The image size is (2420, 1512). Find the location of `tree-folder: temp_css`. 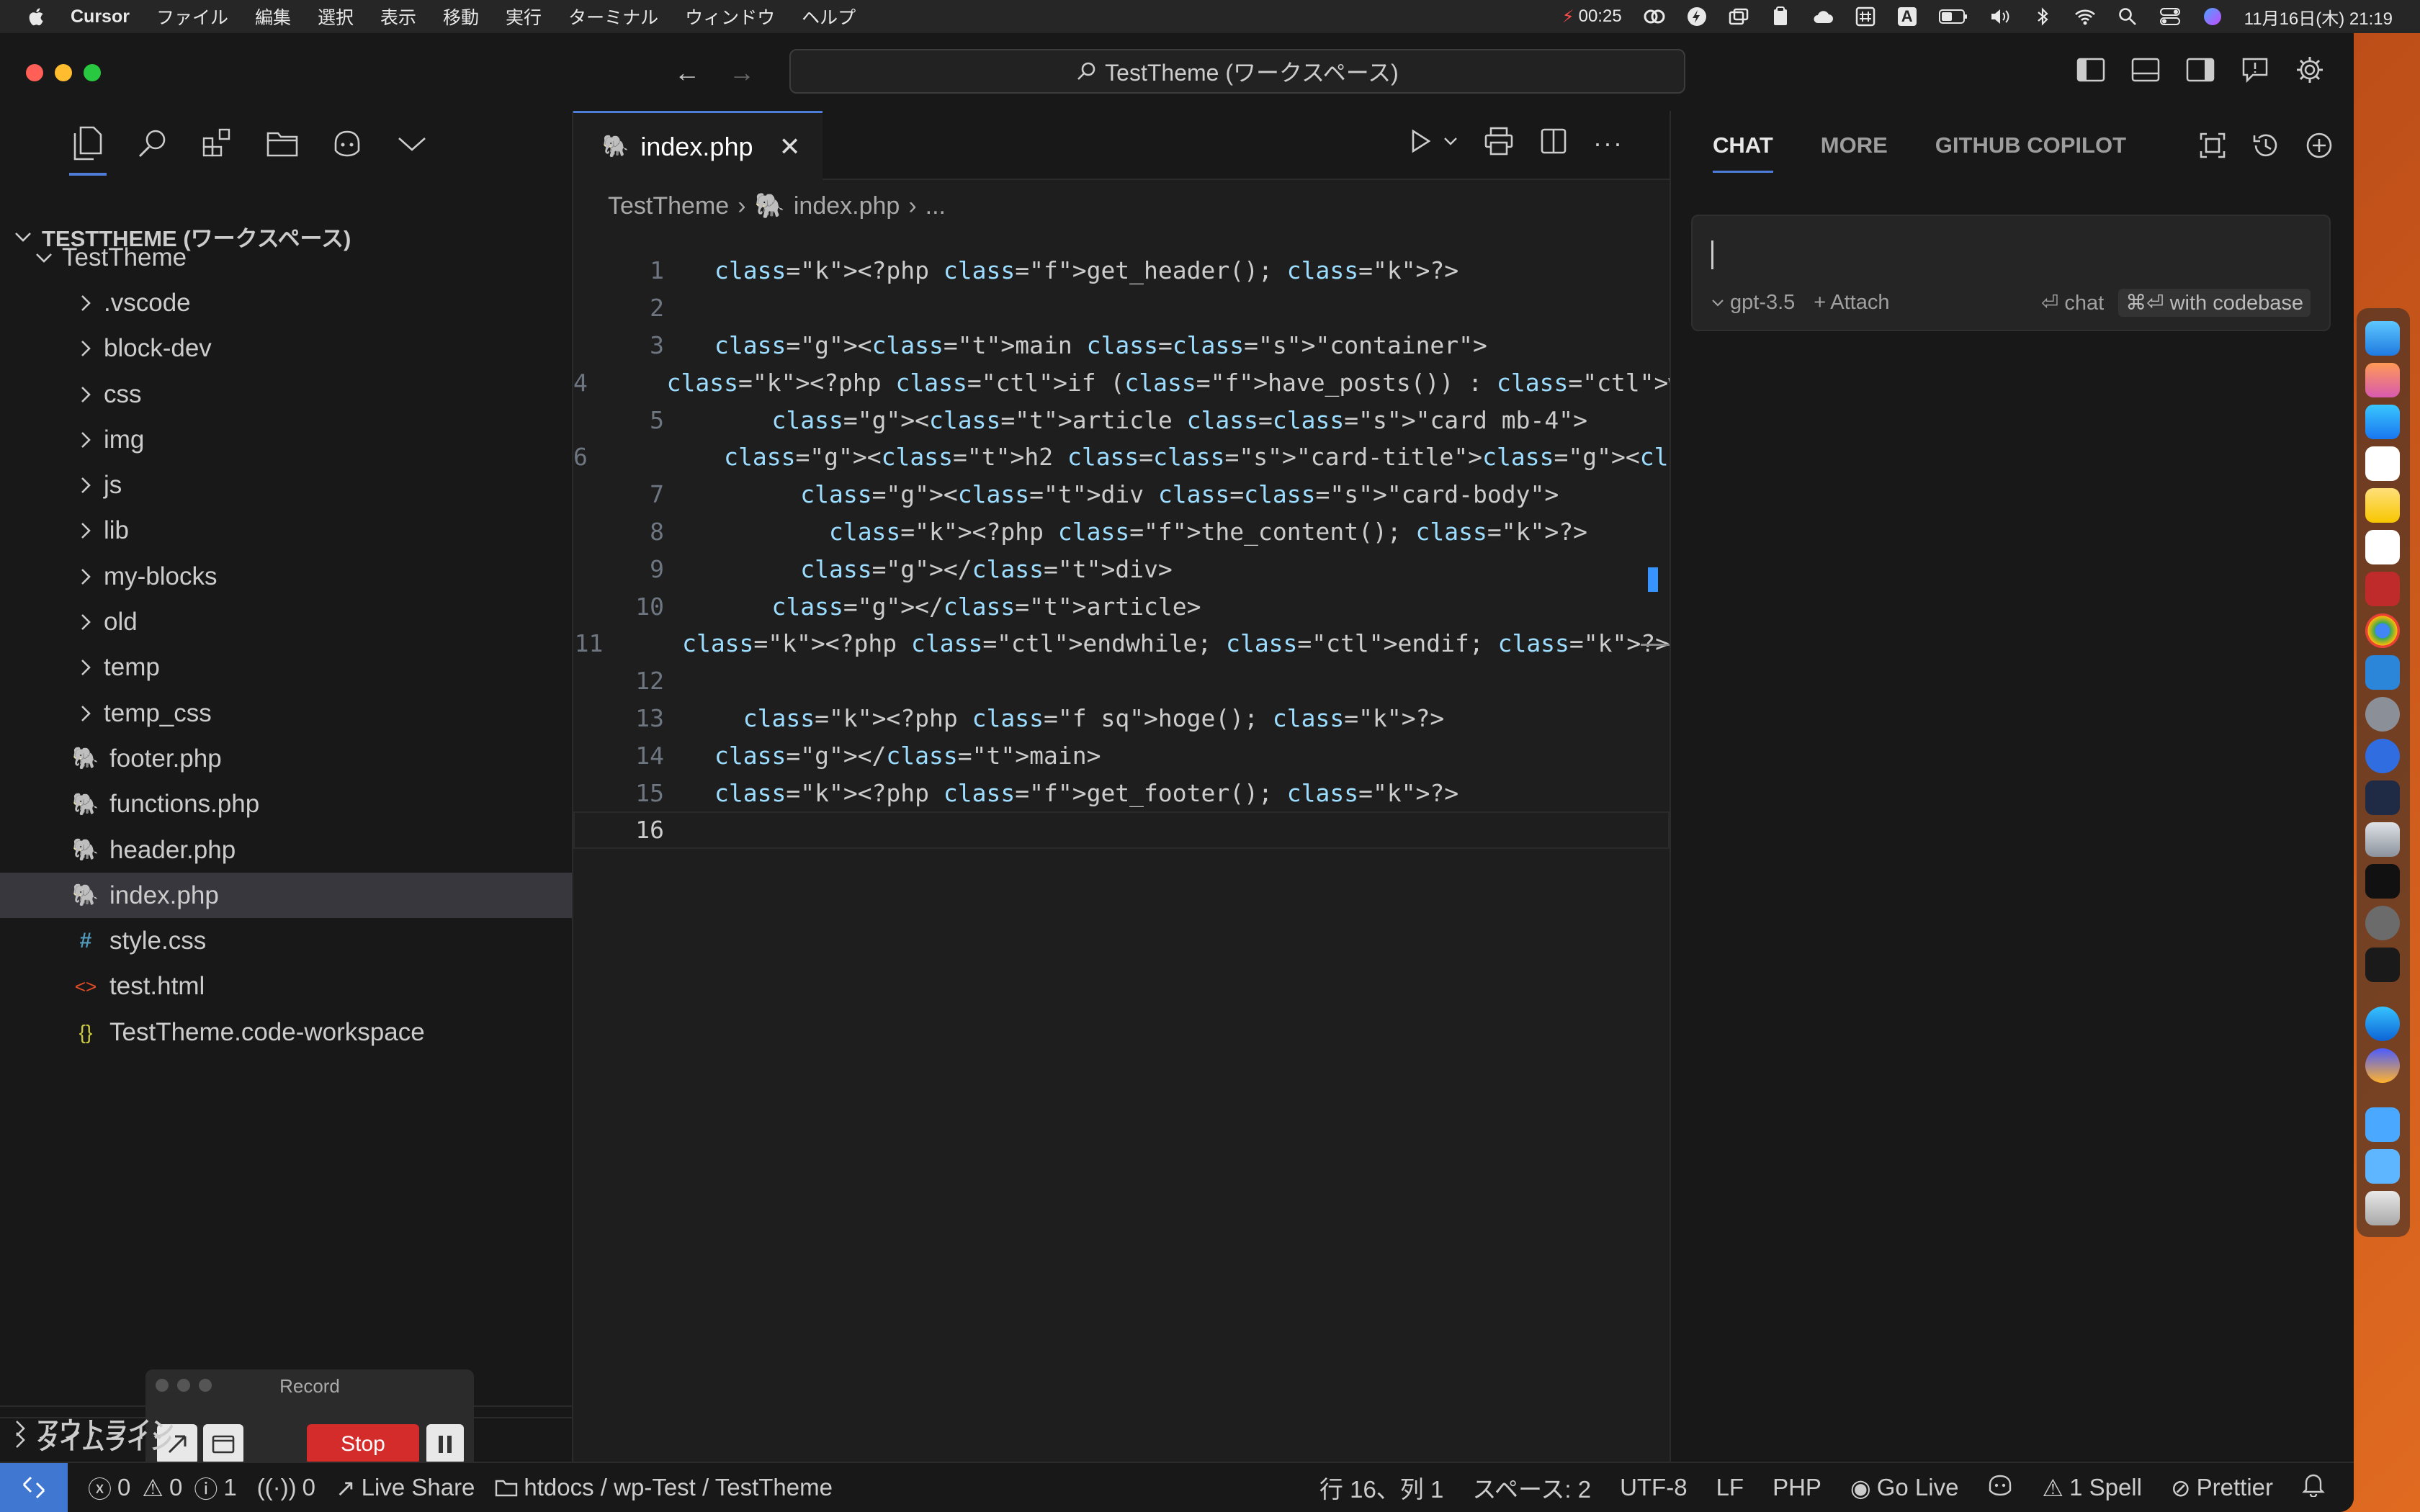

tree-folder: temp_css is located at coordinates (286, 713).